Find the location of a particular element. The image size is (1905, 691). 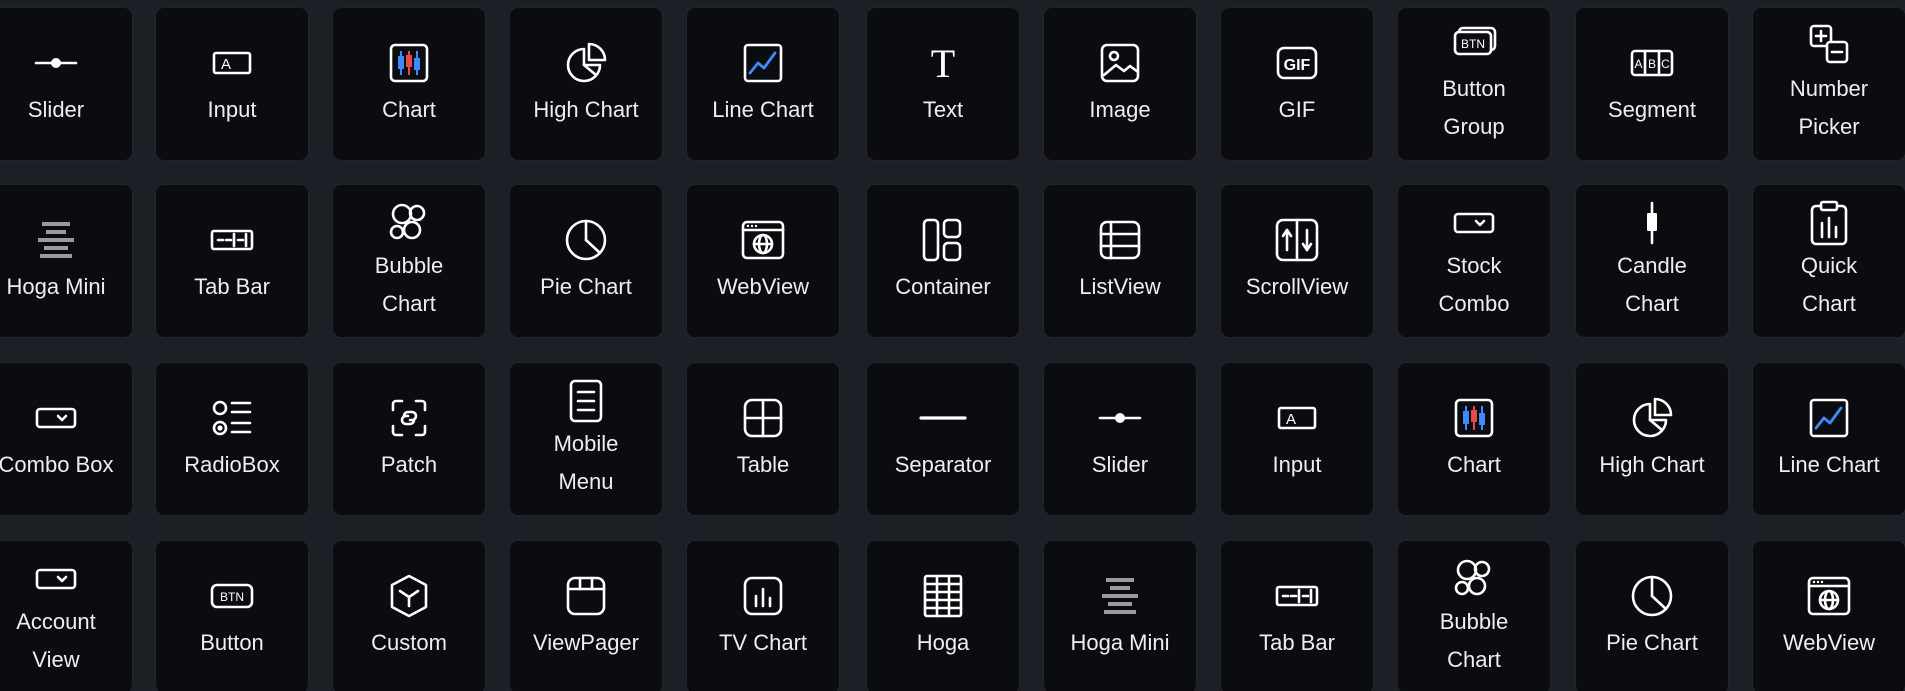

component-tile-segment: A B C Segment is located at coordinates (1652, 84).